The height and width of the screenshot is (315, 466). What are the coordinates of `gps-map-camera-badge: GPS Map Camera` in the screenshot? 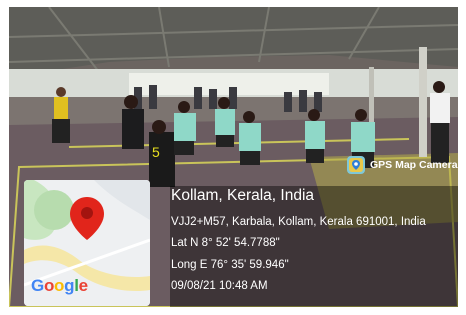 It's located at (402, 165).